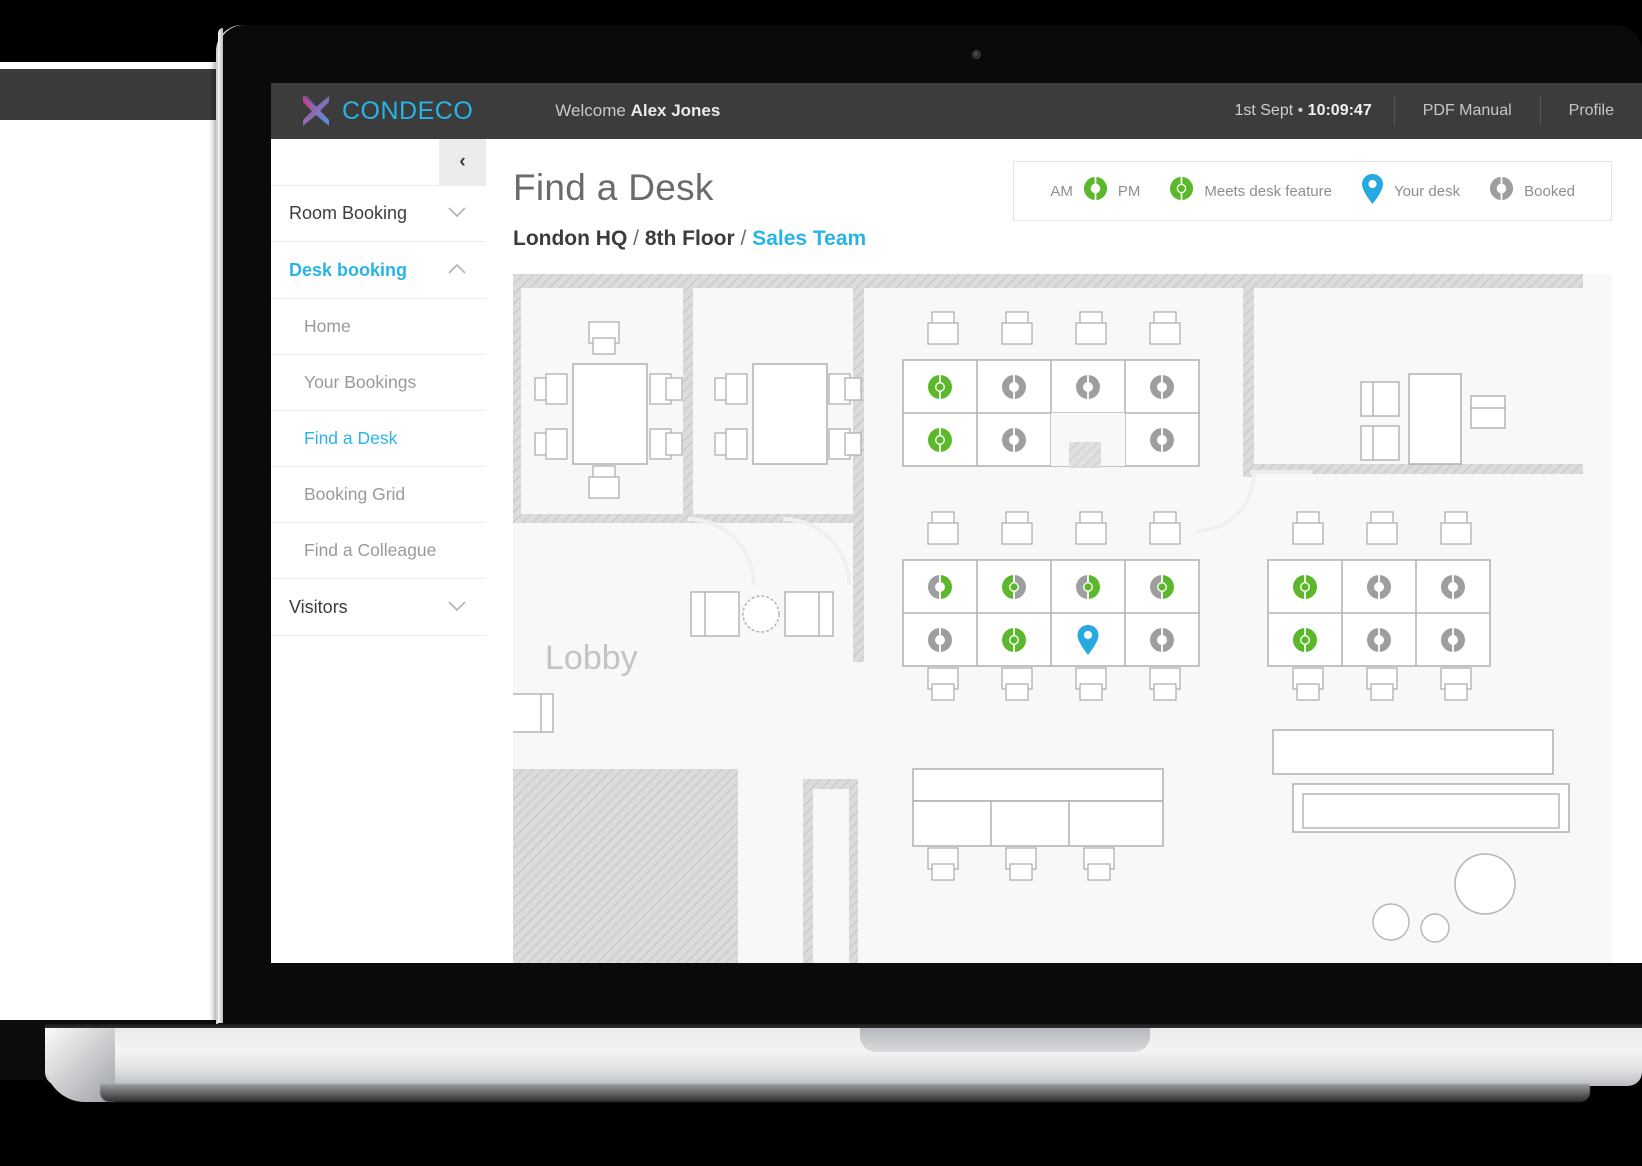  I want to click on legend-feature-label: Meets desk feature, so click(1268, 191).